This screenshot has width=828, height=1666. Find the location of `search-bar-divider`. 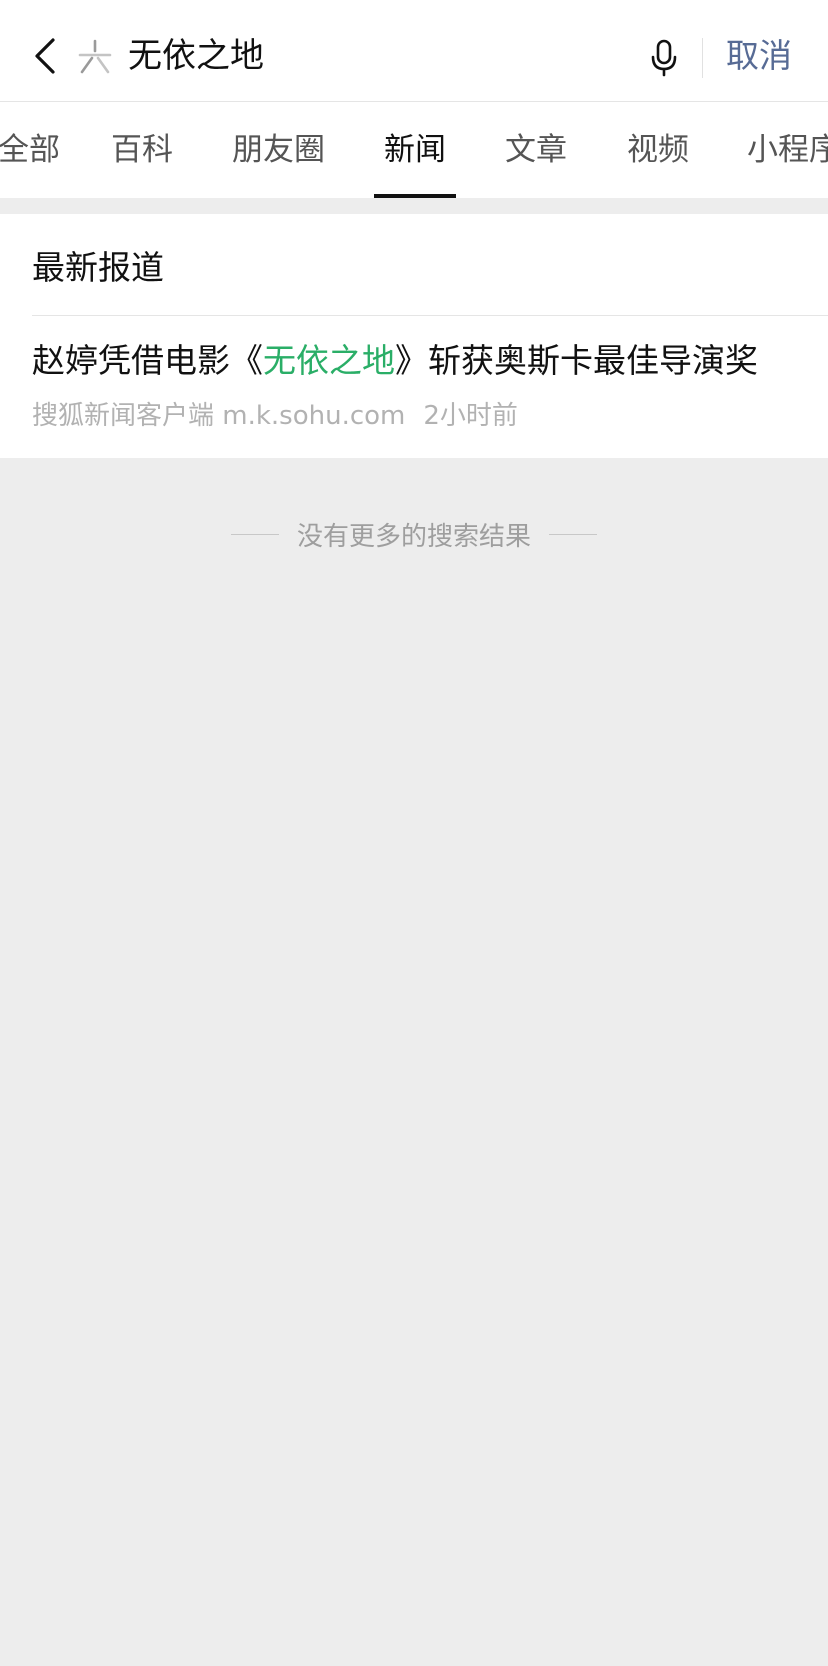

search-bar-divider is located at coordinates (702, 58).